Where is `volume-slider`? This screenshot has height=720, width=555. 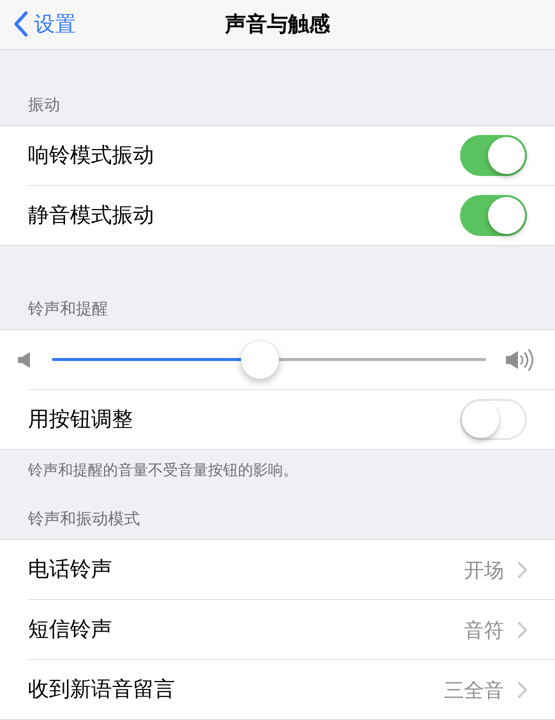
volume-slider is located at coordinates (269, 359).